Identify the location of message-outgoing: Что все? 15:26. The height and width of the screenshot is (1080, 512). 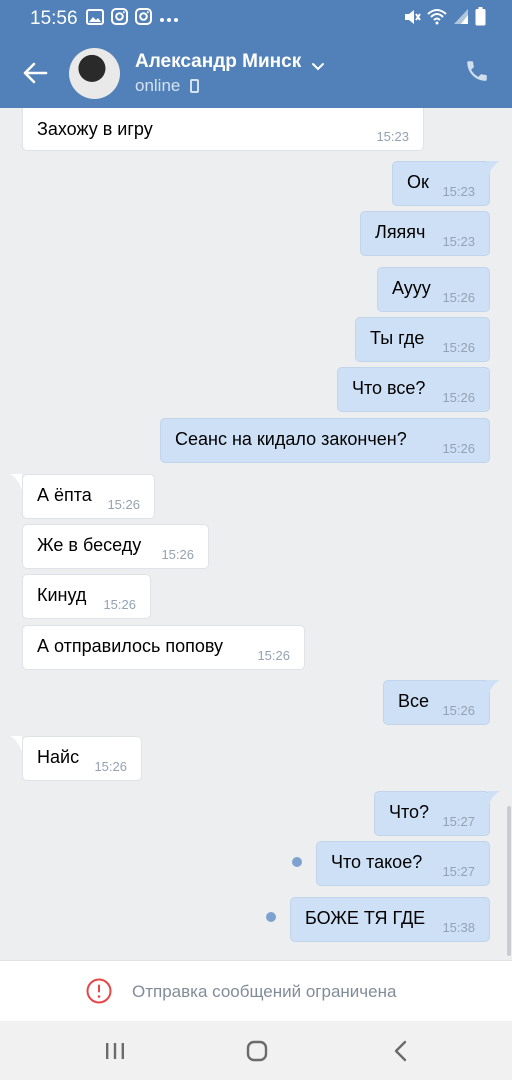
(413, 389).